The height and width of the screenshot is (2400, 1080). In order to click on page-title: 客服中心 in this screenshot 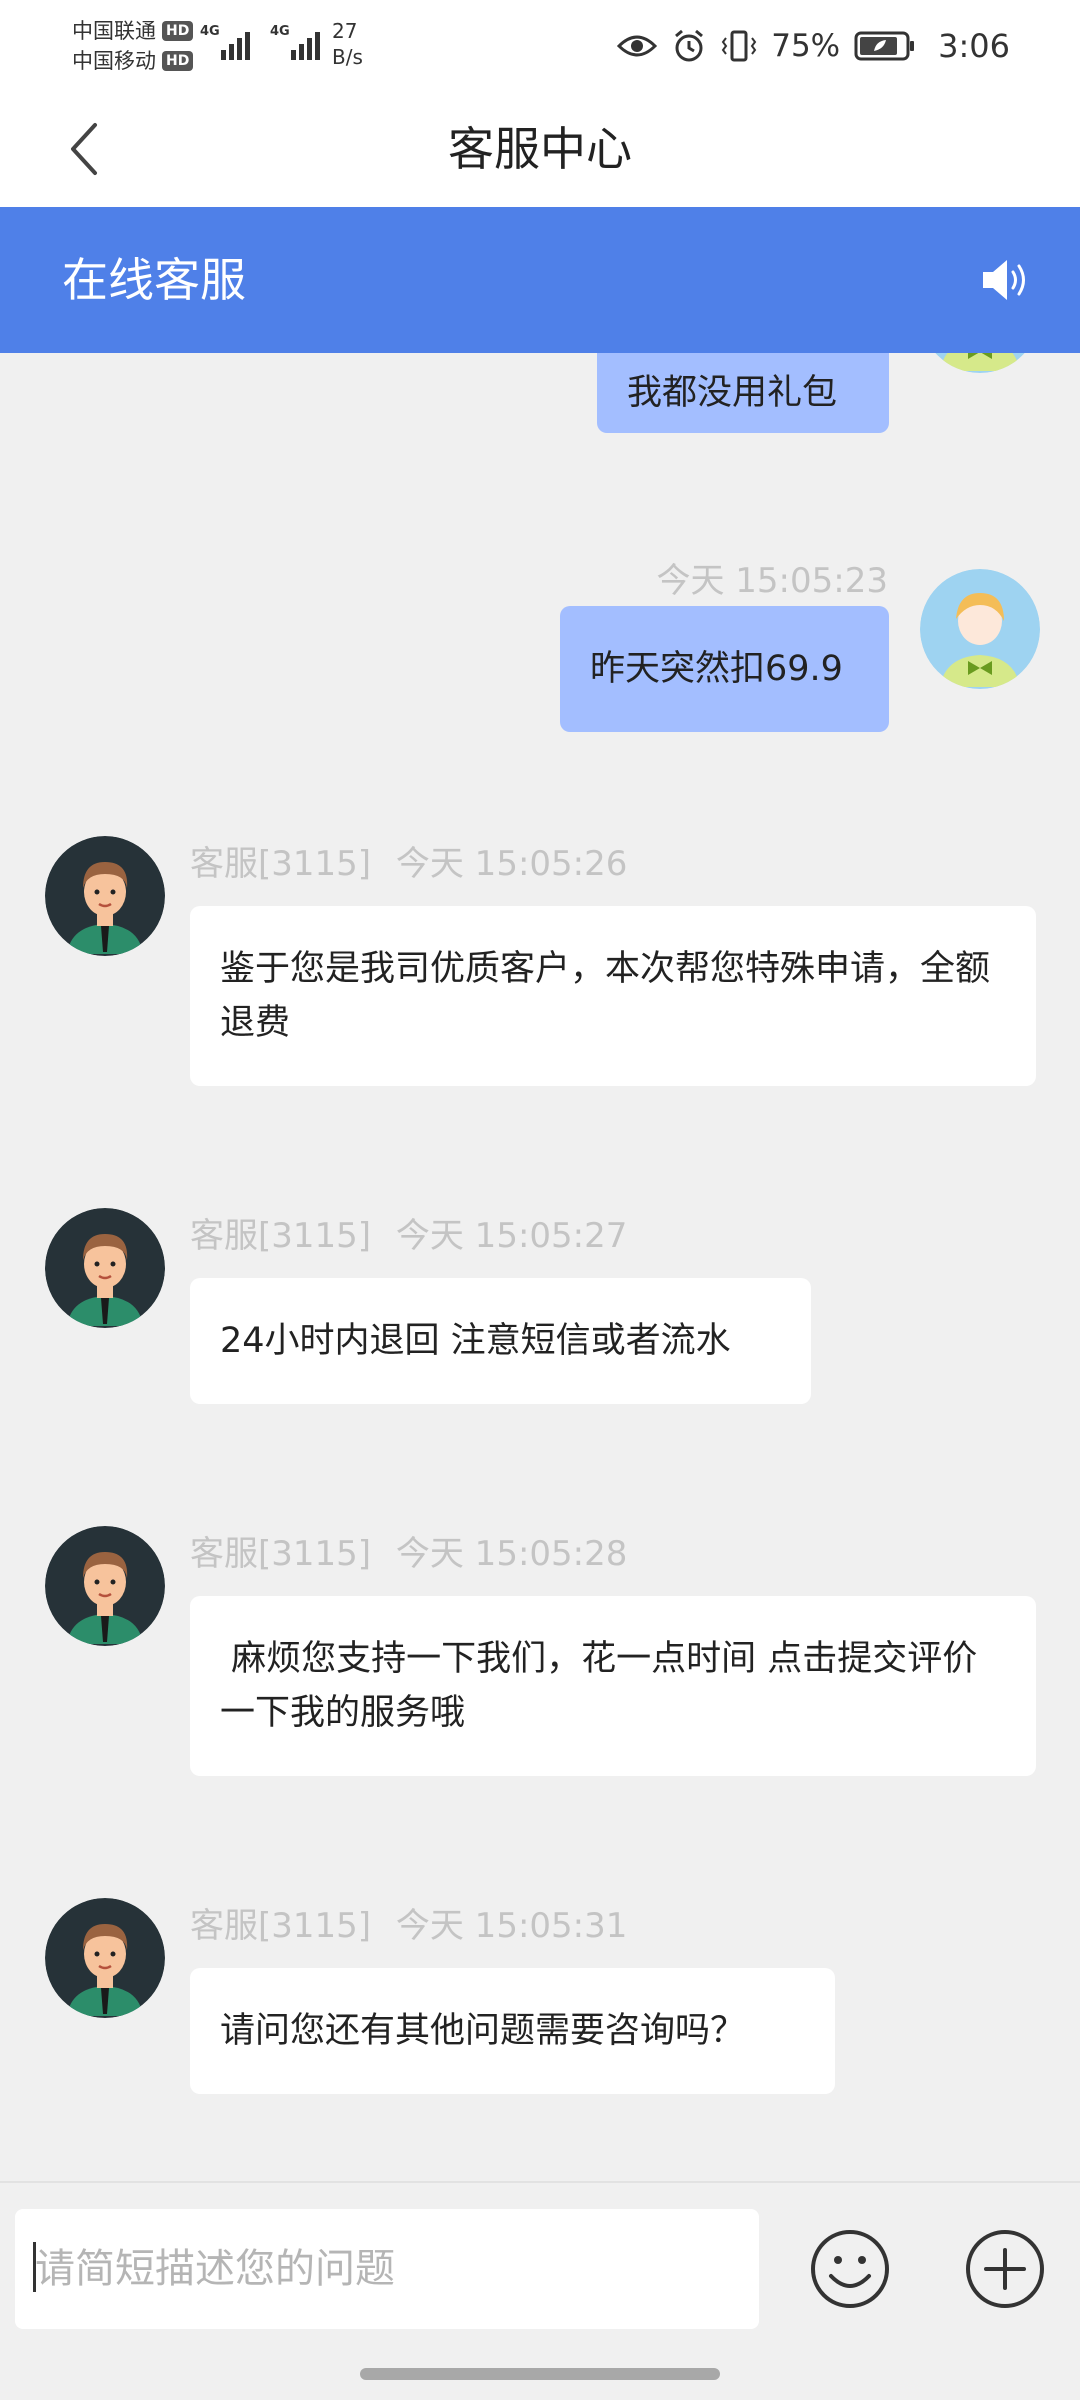, I will do `click(540, 149)`.